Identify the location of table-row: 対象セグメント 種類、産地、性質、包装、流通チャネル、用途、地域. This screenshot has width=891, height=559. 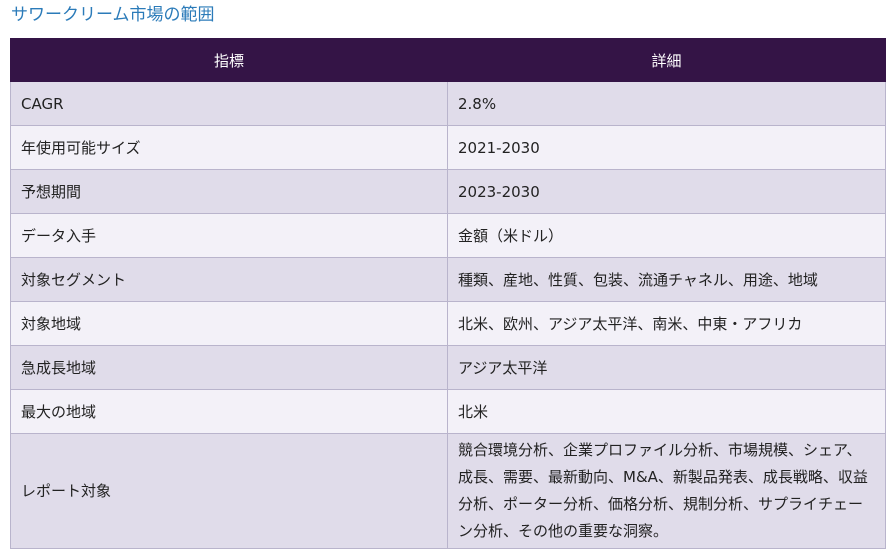
(448, 279).